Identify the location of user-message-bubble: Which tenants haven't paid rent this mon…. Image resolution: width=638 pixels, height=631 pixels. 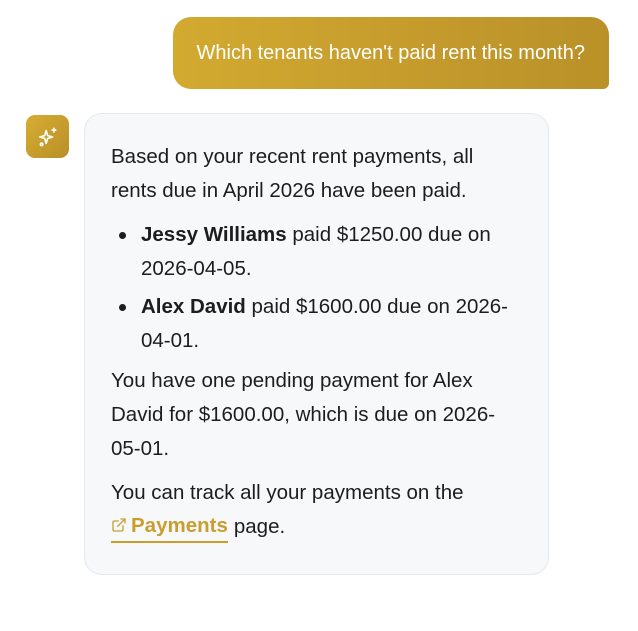
(390, 53).